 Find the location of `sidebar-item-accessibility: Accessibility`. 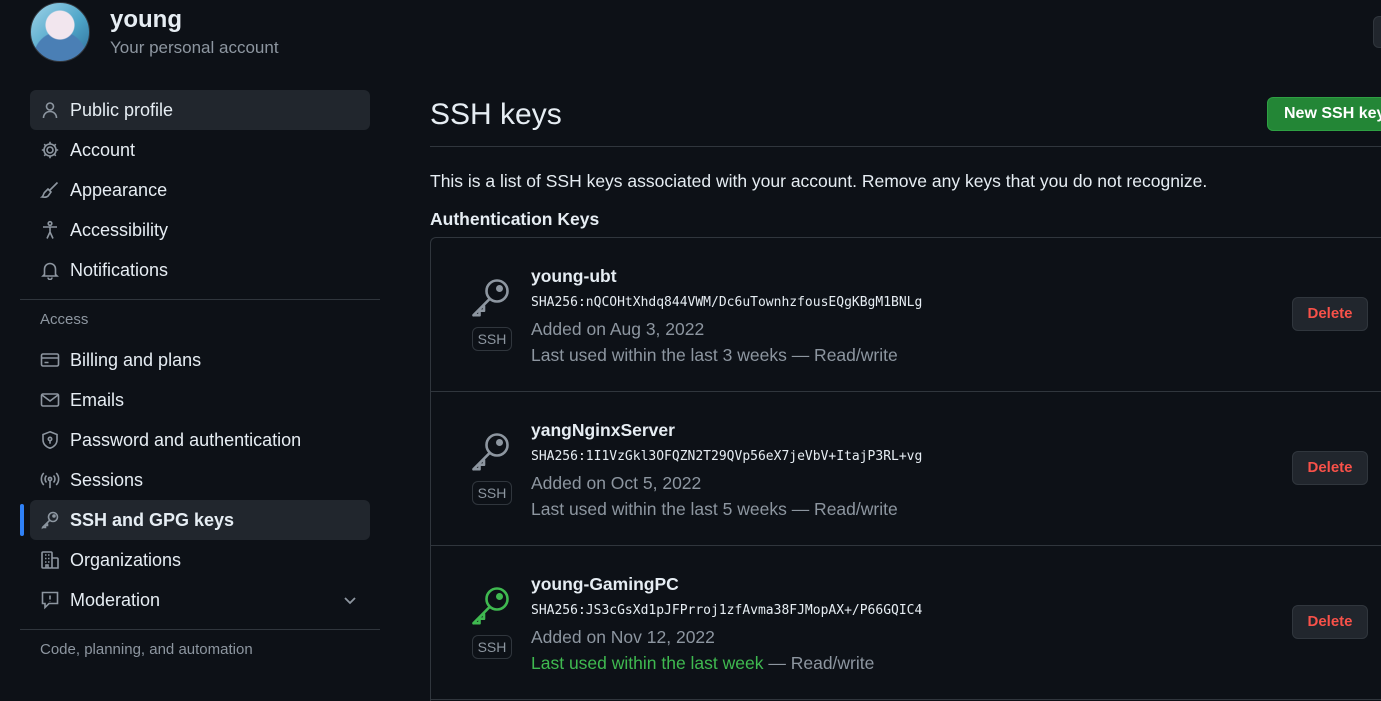

sidebar-item-accessibility: Accessibility is located at coordinates (200, 230).